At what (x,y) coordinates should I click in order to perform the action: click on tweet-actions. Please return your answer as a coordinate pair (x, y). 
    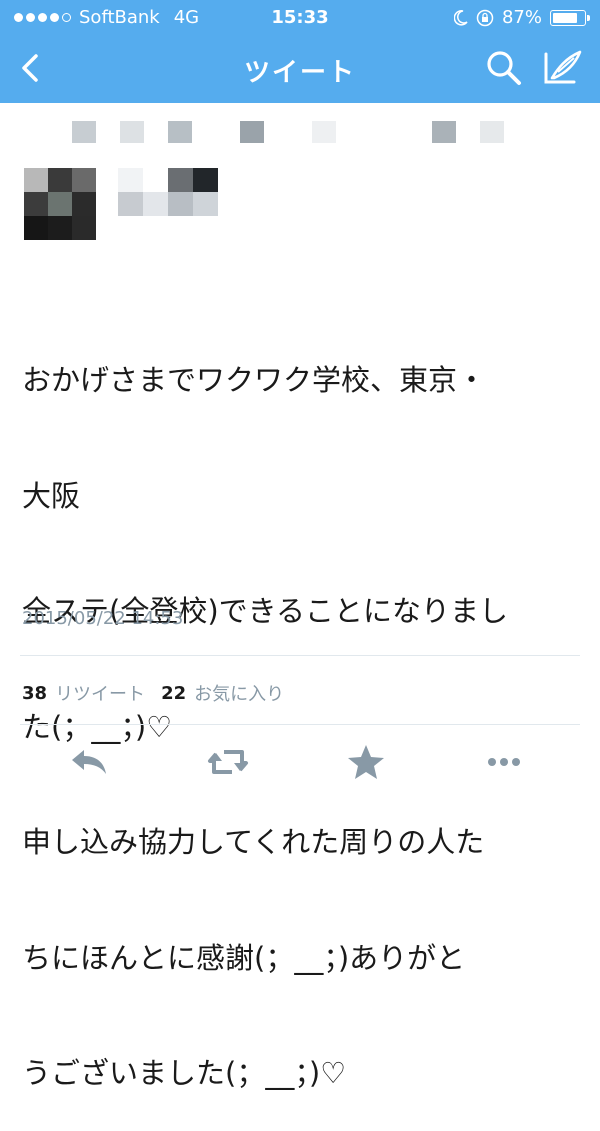
    Looking at the image, I should click on (300, 763).